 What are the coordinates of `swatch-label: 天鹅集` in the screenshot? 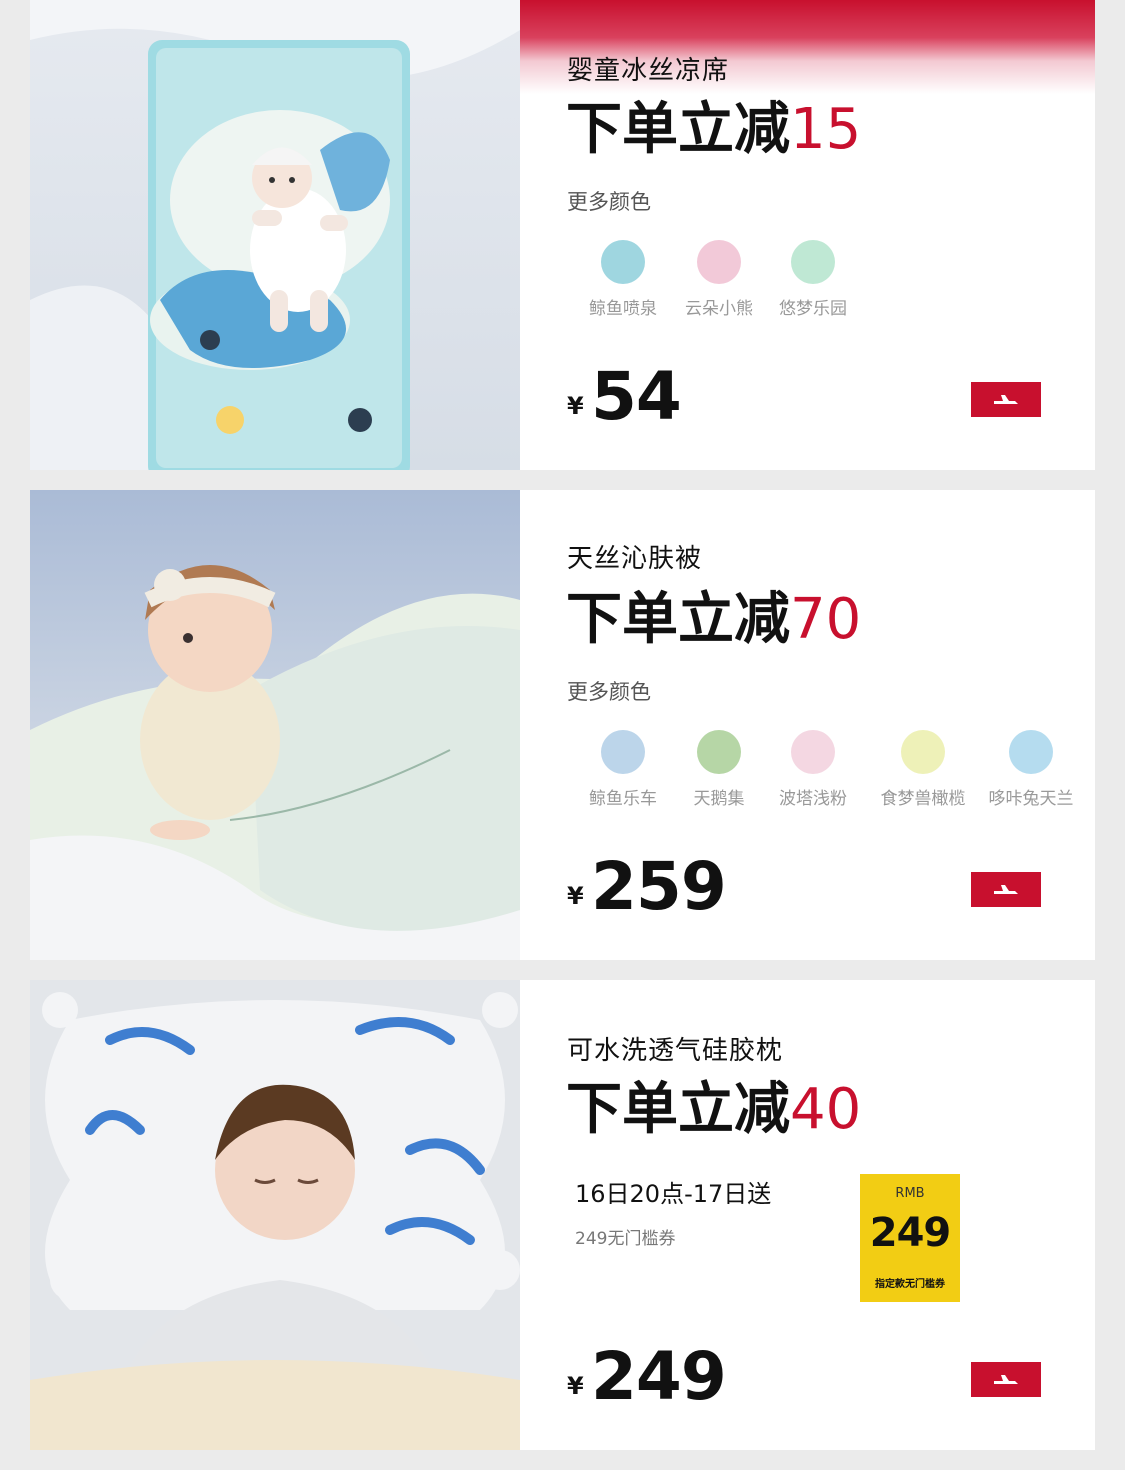 It's located at (719, 799).